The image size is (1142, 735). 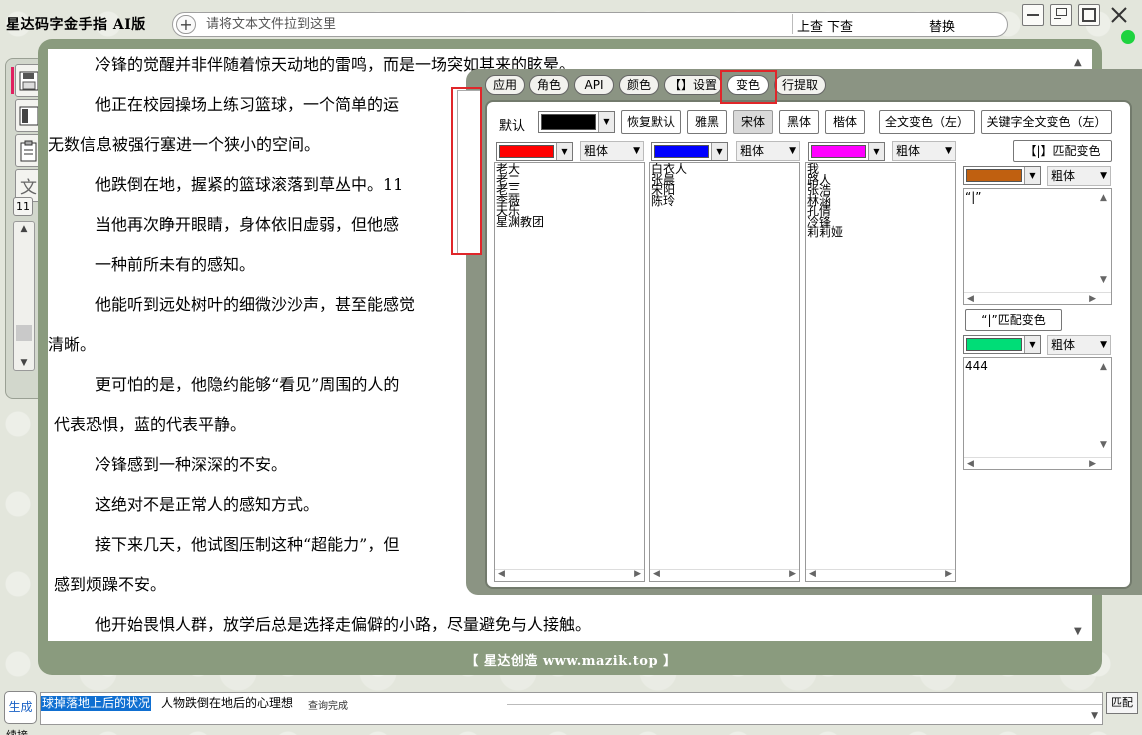 What do you see at coordinates (1033, 15) in the screenshot?
I see `minimize-icon` at bounding box center [1033, 15].